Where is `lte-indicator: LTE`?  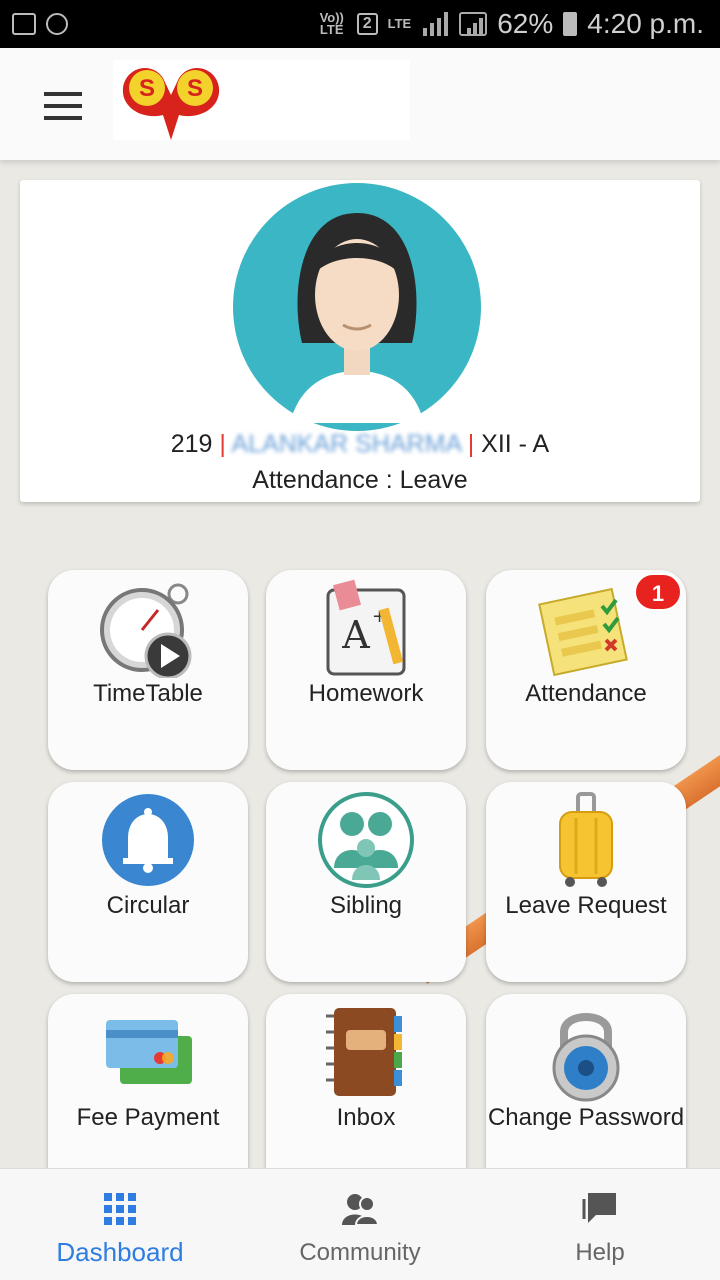 lte-indicator: LTE is located at coordinates (399, 23).